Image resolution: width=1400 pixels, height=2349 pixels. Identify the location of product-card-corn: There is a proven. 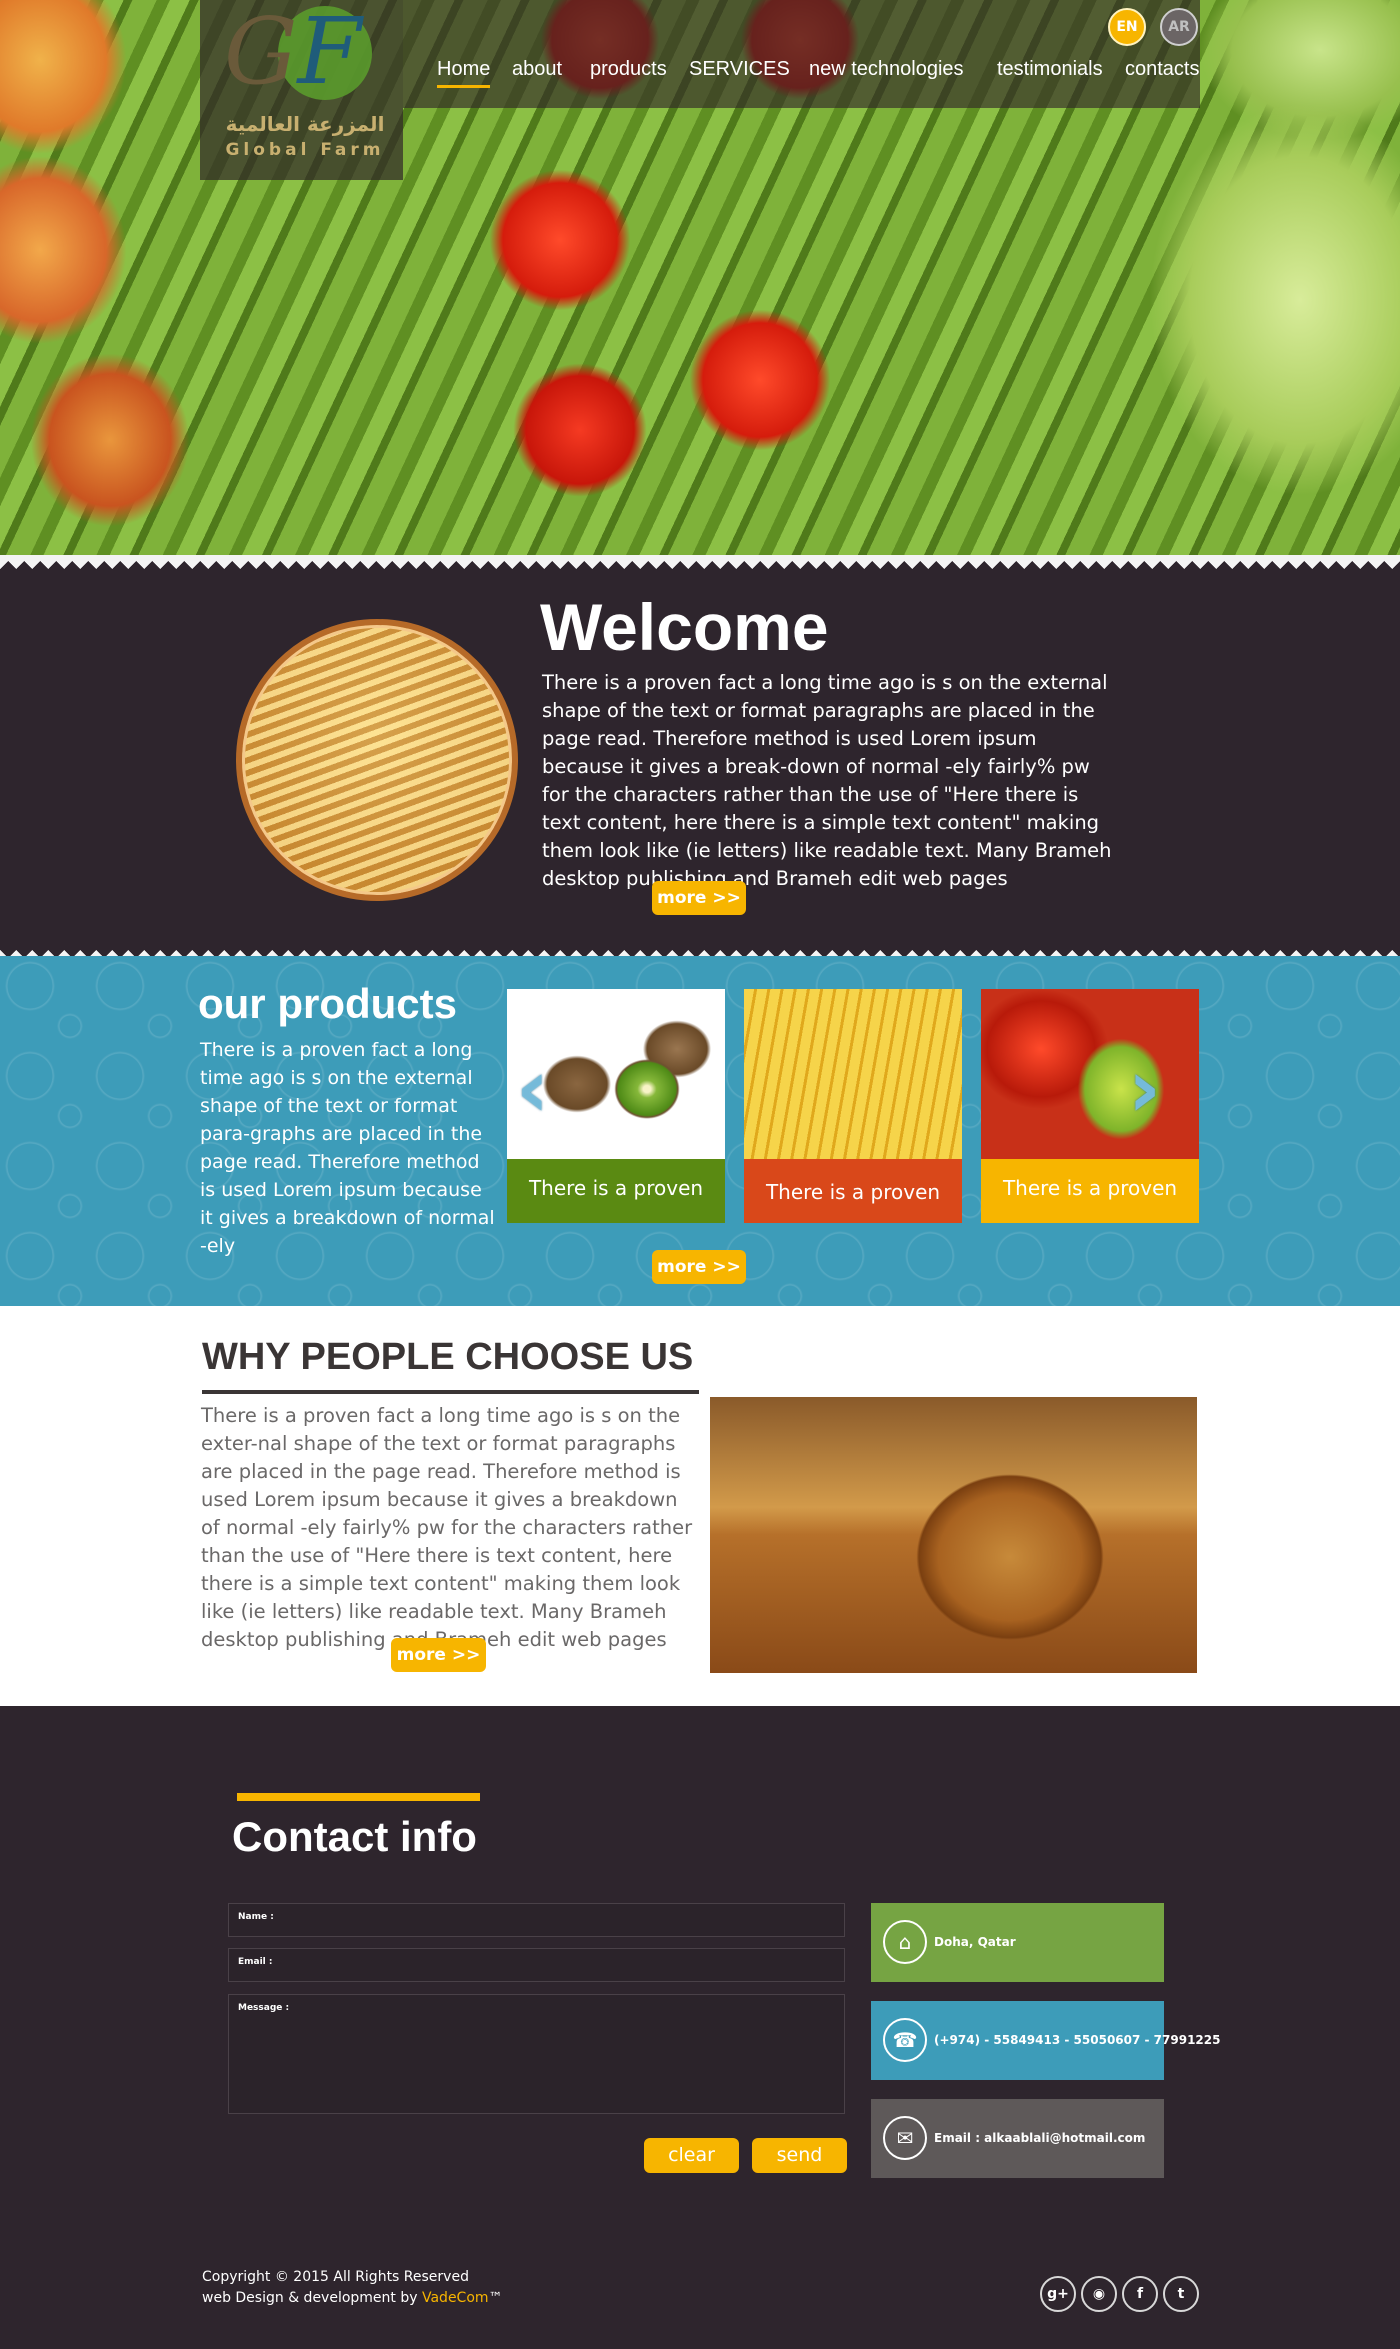
(853, 1106).